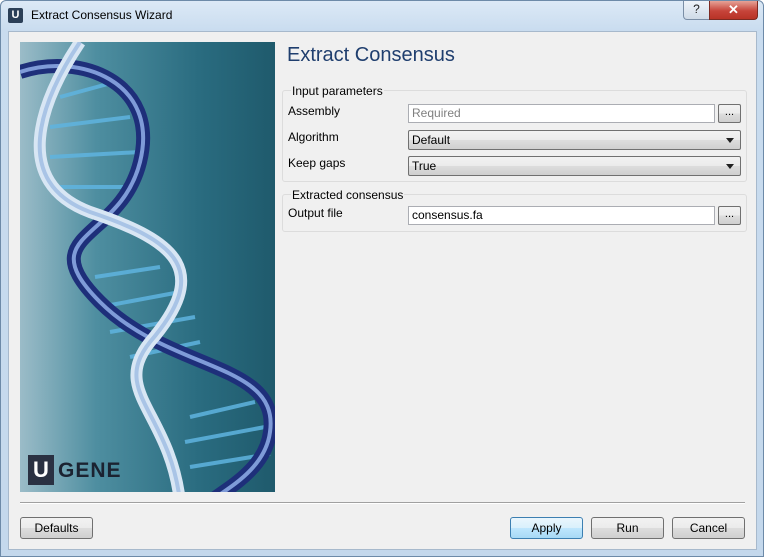  I want to click on assembly-input: Required, so click(561, 113).